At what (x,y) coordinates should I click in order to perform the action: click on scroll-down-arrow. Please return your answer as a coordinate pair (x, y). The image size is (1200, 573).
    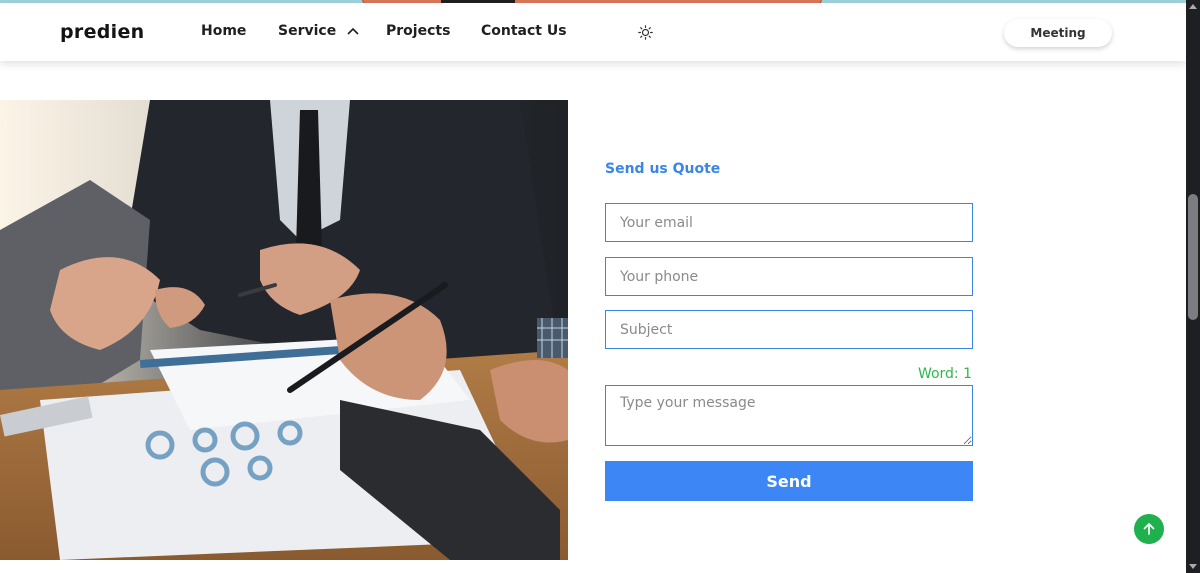
    Looking at the image, I should click on (1193, 566).